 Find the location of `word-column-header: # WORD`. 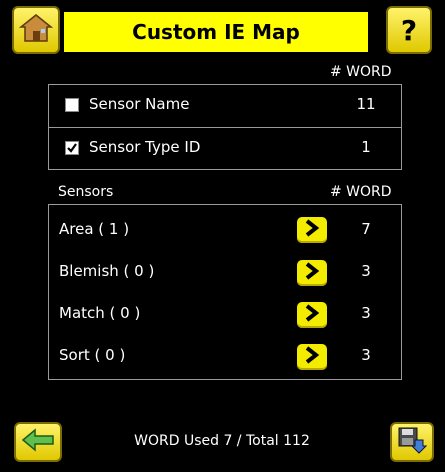

word-column-header: # WORD is located at coordinates (361, 72).